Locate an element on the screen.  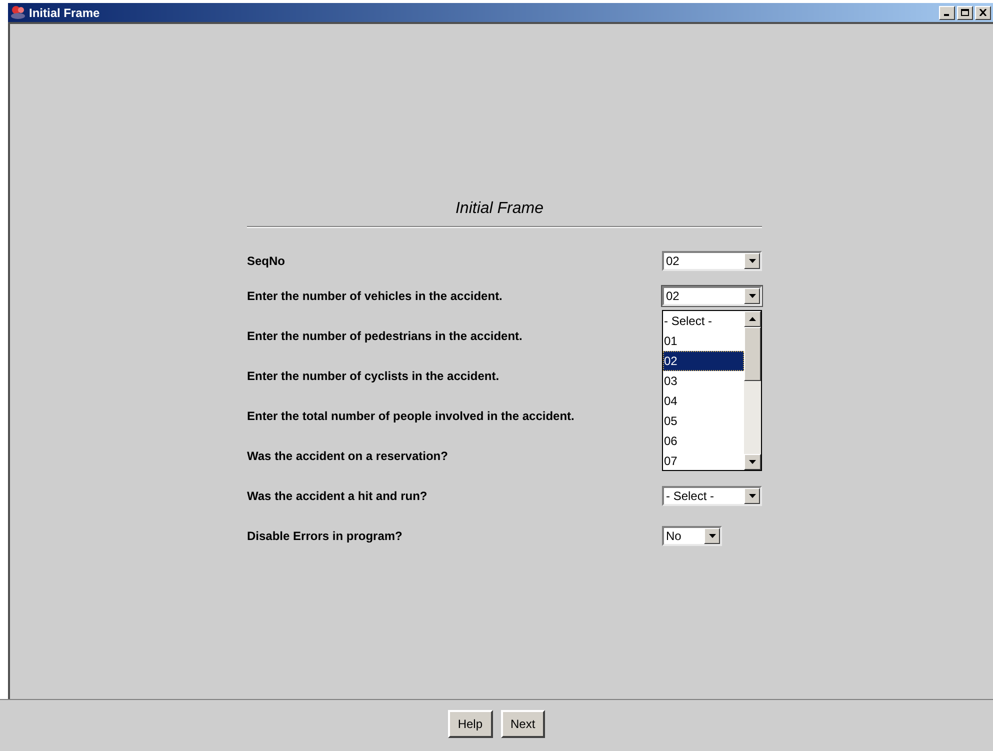
combo-box: - Select - is located at coordinates (712, 496).